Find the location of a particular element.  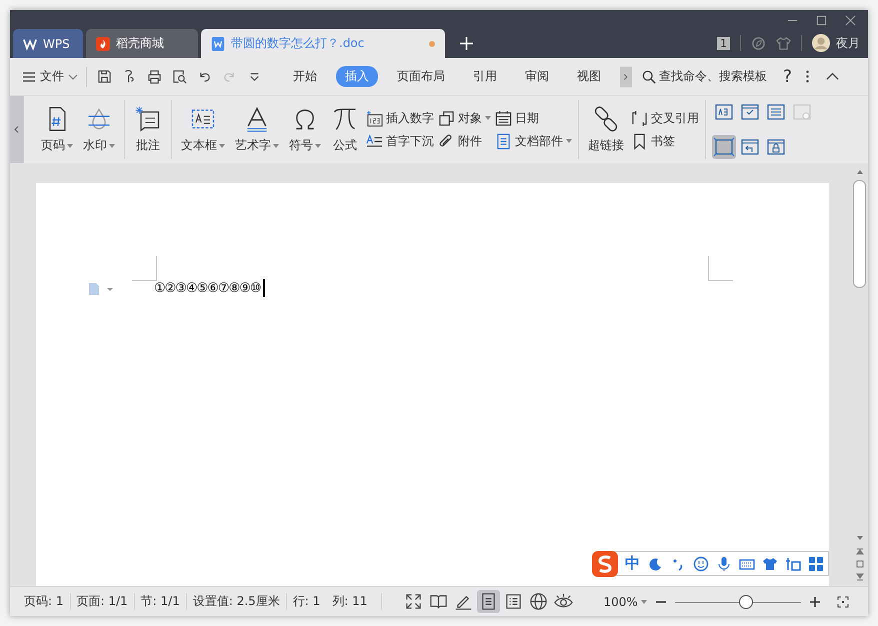

ribbon-button: 插入数字 is located at coordinates (400, 118).